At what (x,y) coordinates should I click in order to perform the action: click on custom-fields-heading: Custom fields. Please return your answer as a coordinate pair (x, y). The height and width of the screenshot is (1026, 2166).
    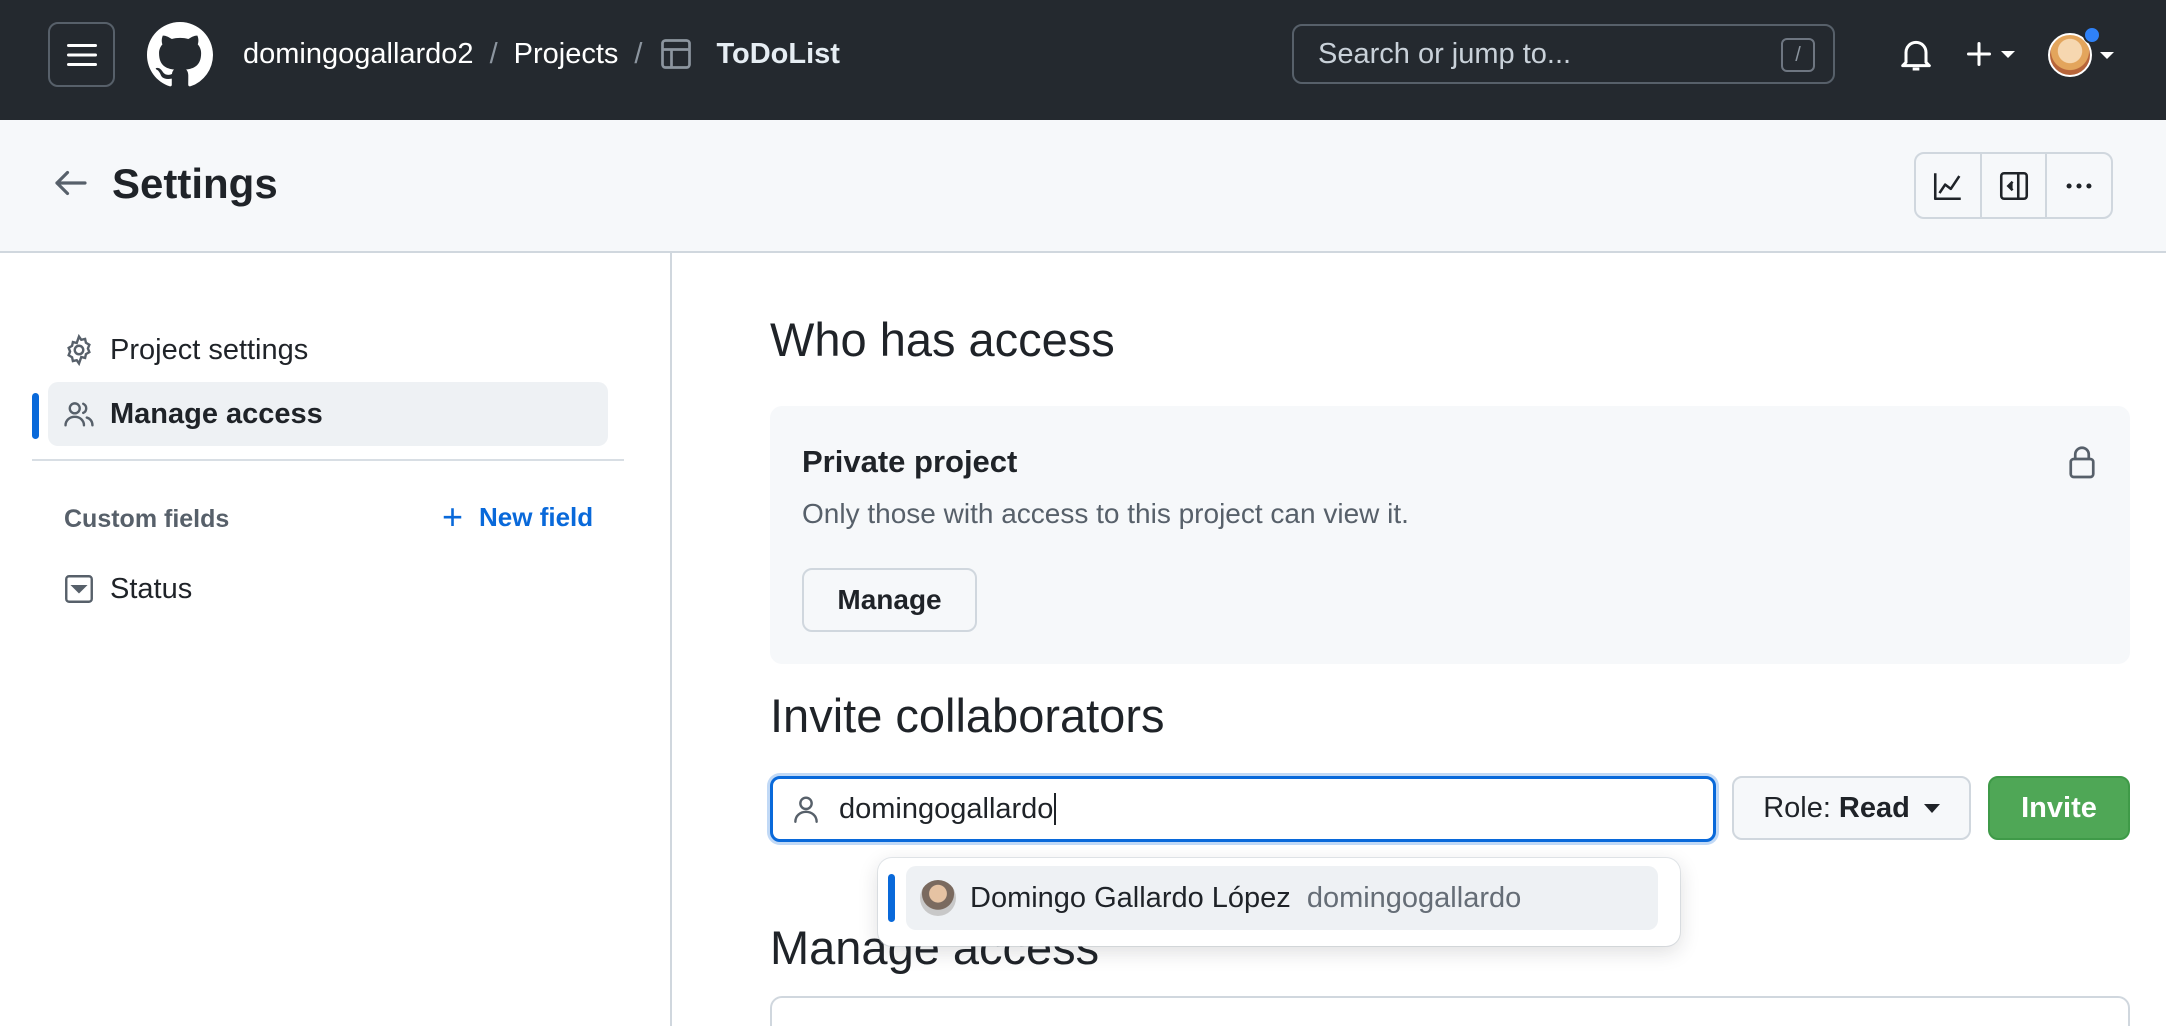
    Looking at the image, I should click on (147, 519).